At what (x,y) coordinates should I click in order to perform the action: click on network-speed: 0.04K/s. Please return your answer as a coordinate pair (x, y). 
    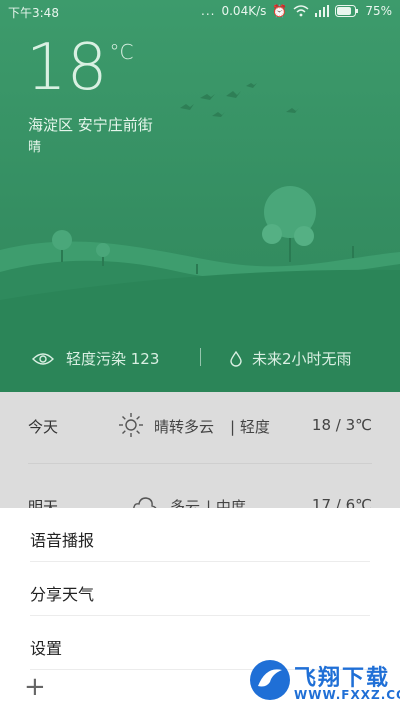
    Looking at the image, I should click on (244, 11).